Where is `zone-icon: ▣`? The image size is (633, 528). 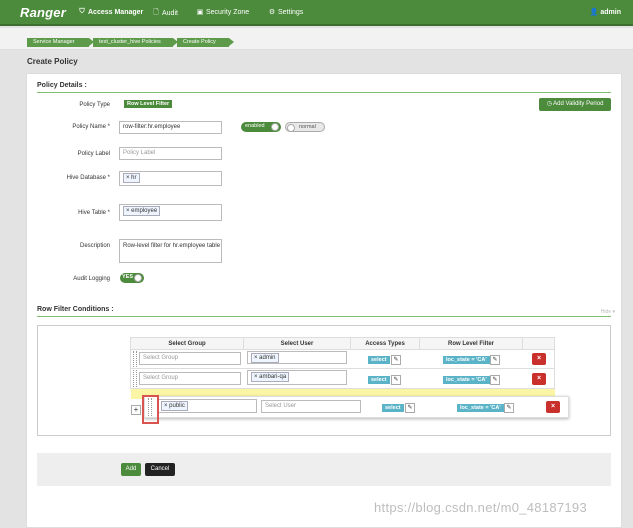 zone-icon: ▣ is located at coordinates (200, 12).